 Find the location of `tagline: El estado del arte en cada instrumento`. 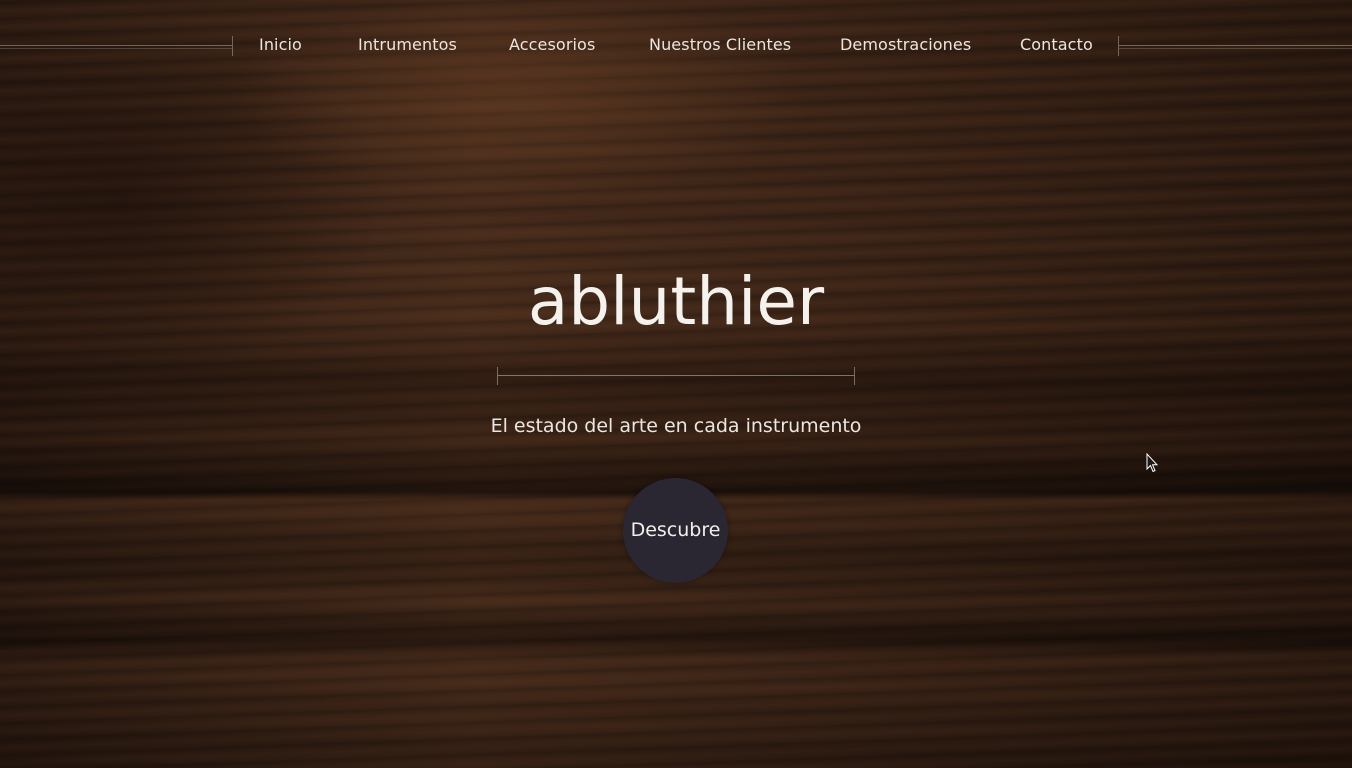

tagline: El estado del arte en cada instrumento is located at coordinates (676, 426).